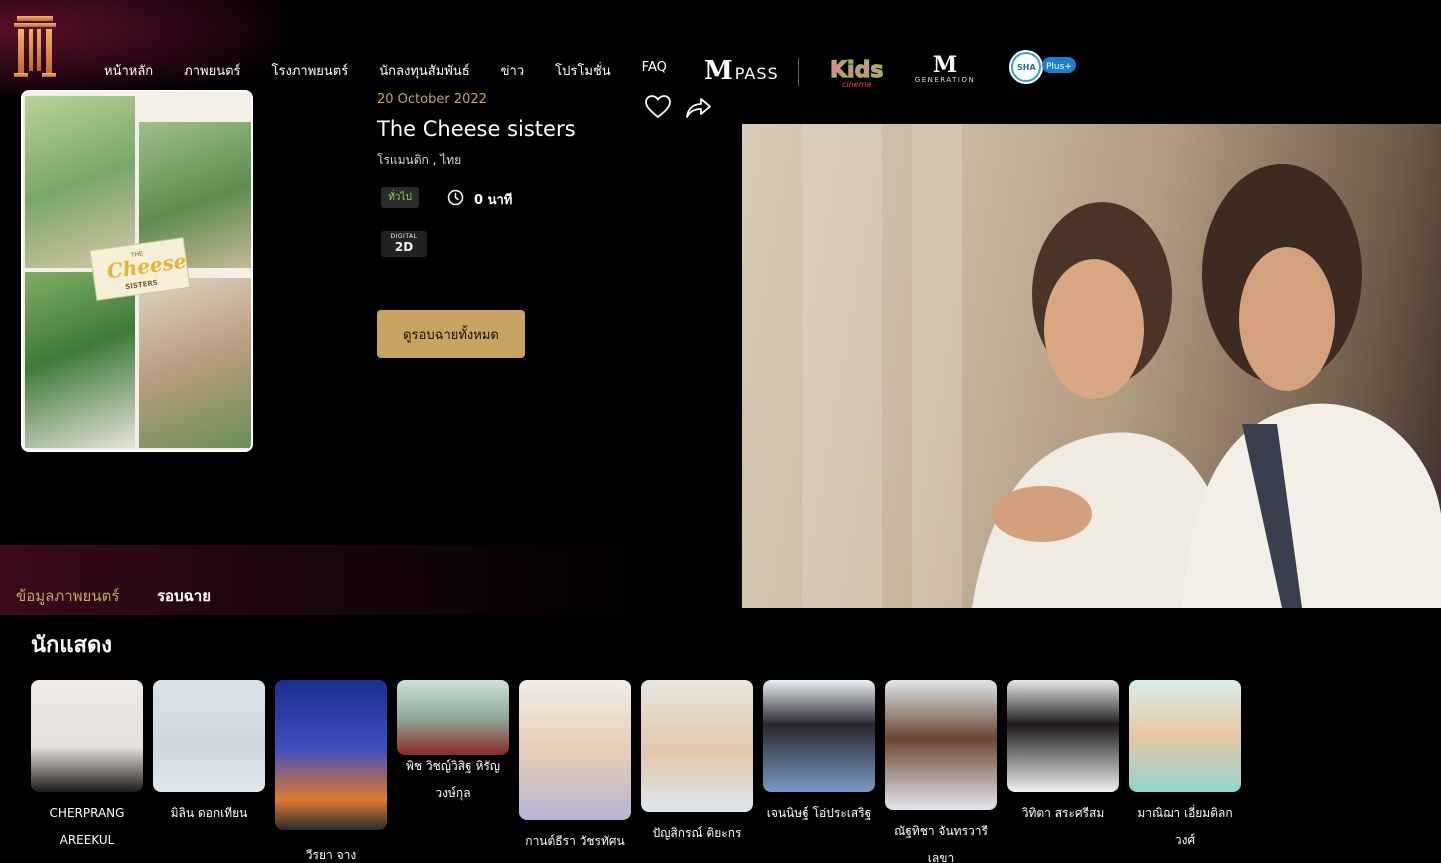 This screenshot has height=863, width=1441. What do you see at coordinates (1185, 826) in the screenshot?
I see `cast-name: มาณิฌา เอี่ยมติลกวงศ์` at bounding box center [1185, 826].